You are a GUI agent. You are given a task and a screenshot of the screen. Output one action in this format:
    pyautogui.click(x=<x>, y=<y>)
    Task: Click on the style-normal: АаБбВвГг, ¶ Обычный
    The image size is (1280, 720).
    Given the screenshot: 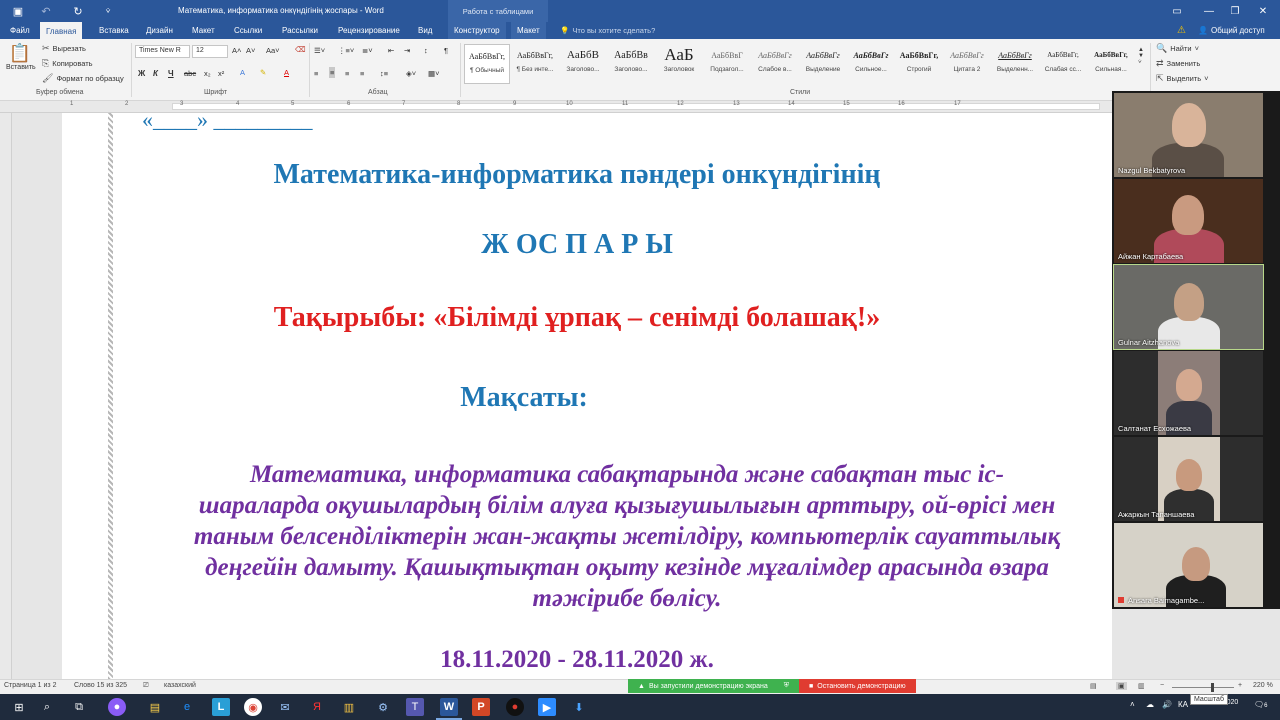 What is the action you would take?
    pyautogui.click(x=487, y=64)
    